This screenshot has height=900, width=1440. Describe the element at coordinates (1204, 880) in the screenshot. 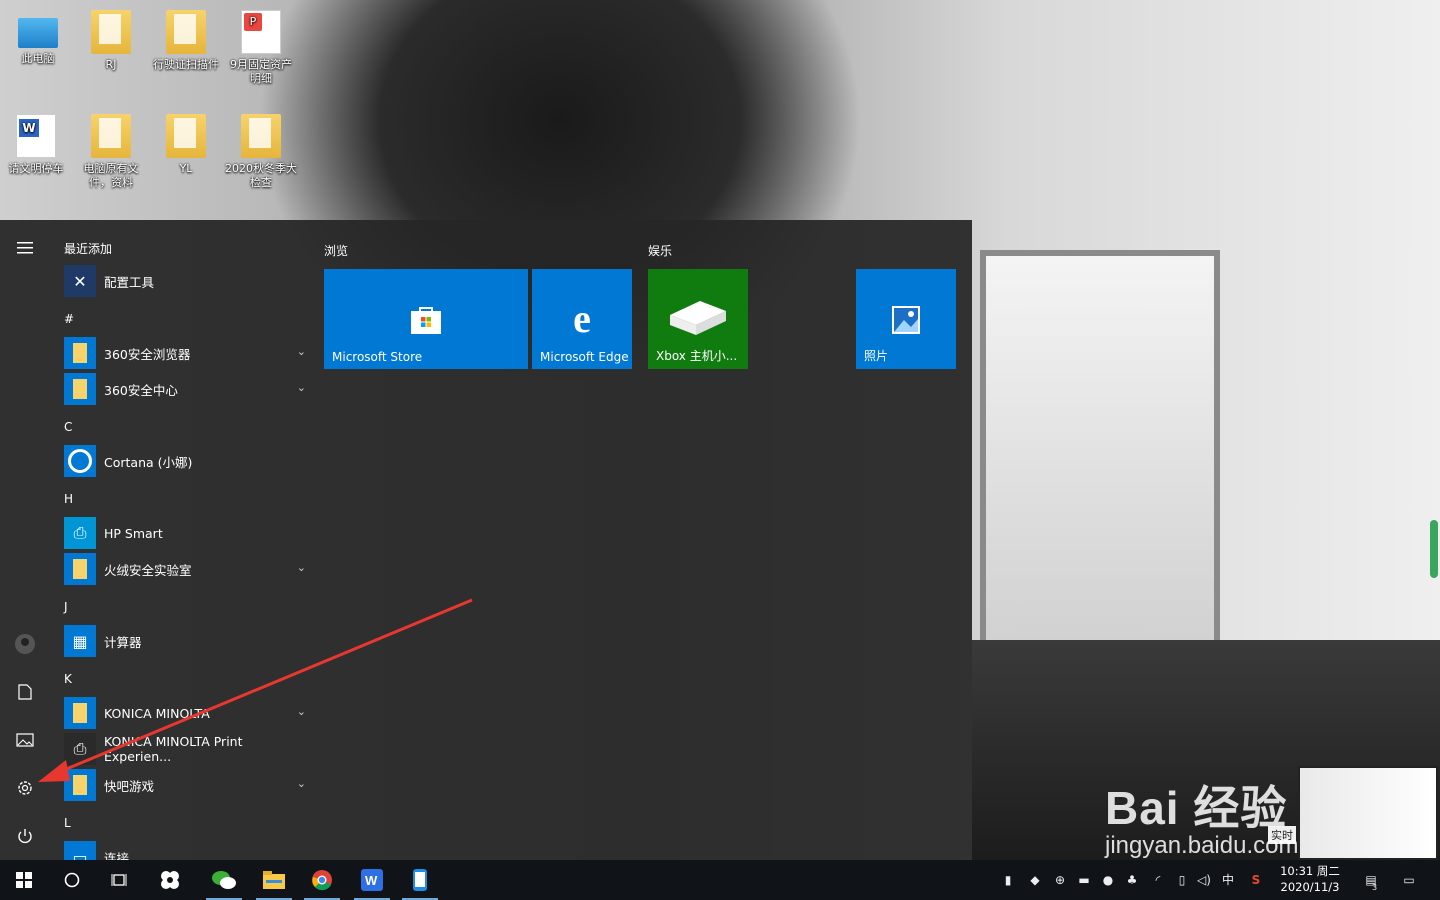

I see `volume-tray-icon: ◁)` at that location.